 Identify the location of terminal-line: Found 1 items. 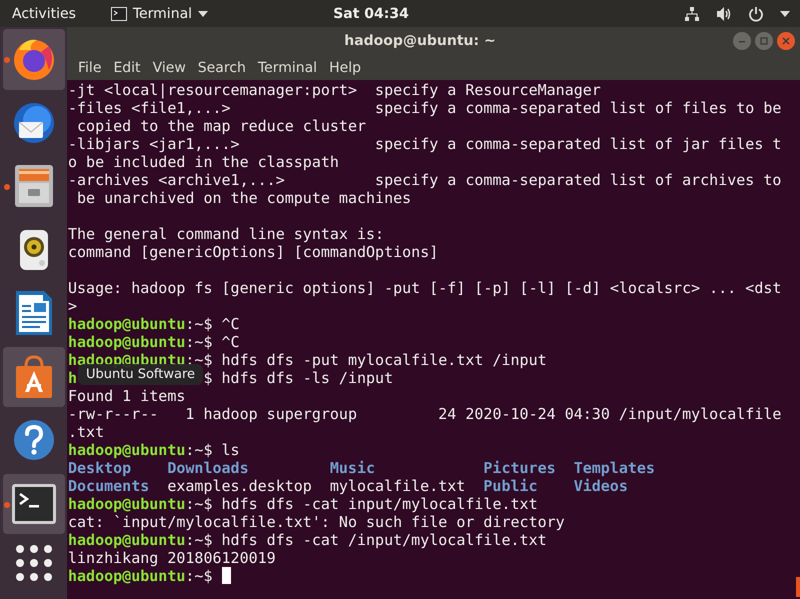
(127, 396).